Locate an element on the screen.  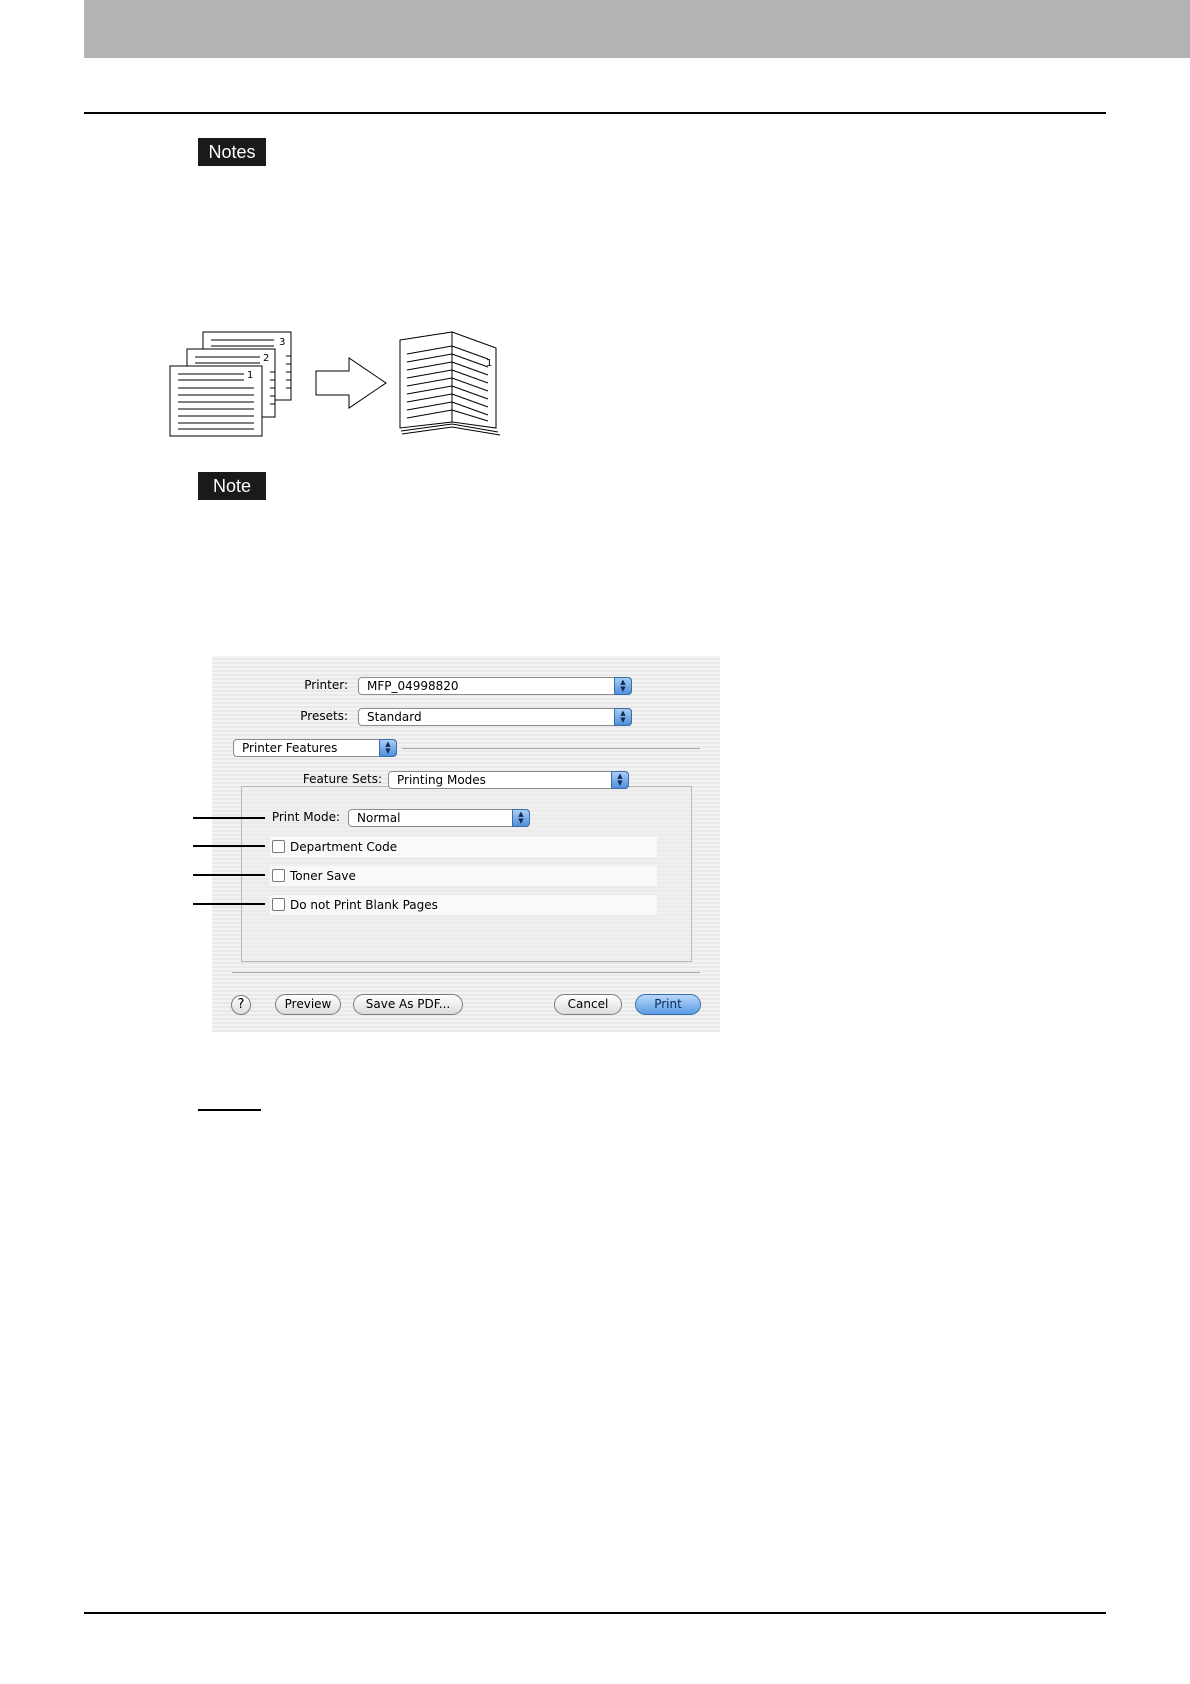
panel-value: Printer Features is located at coordinates (290, 748).